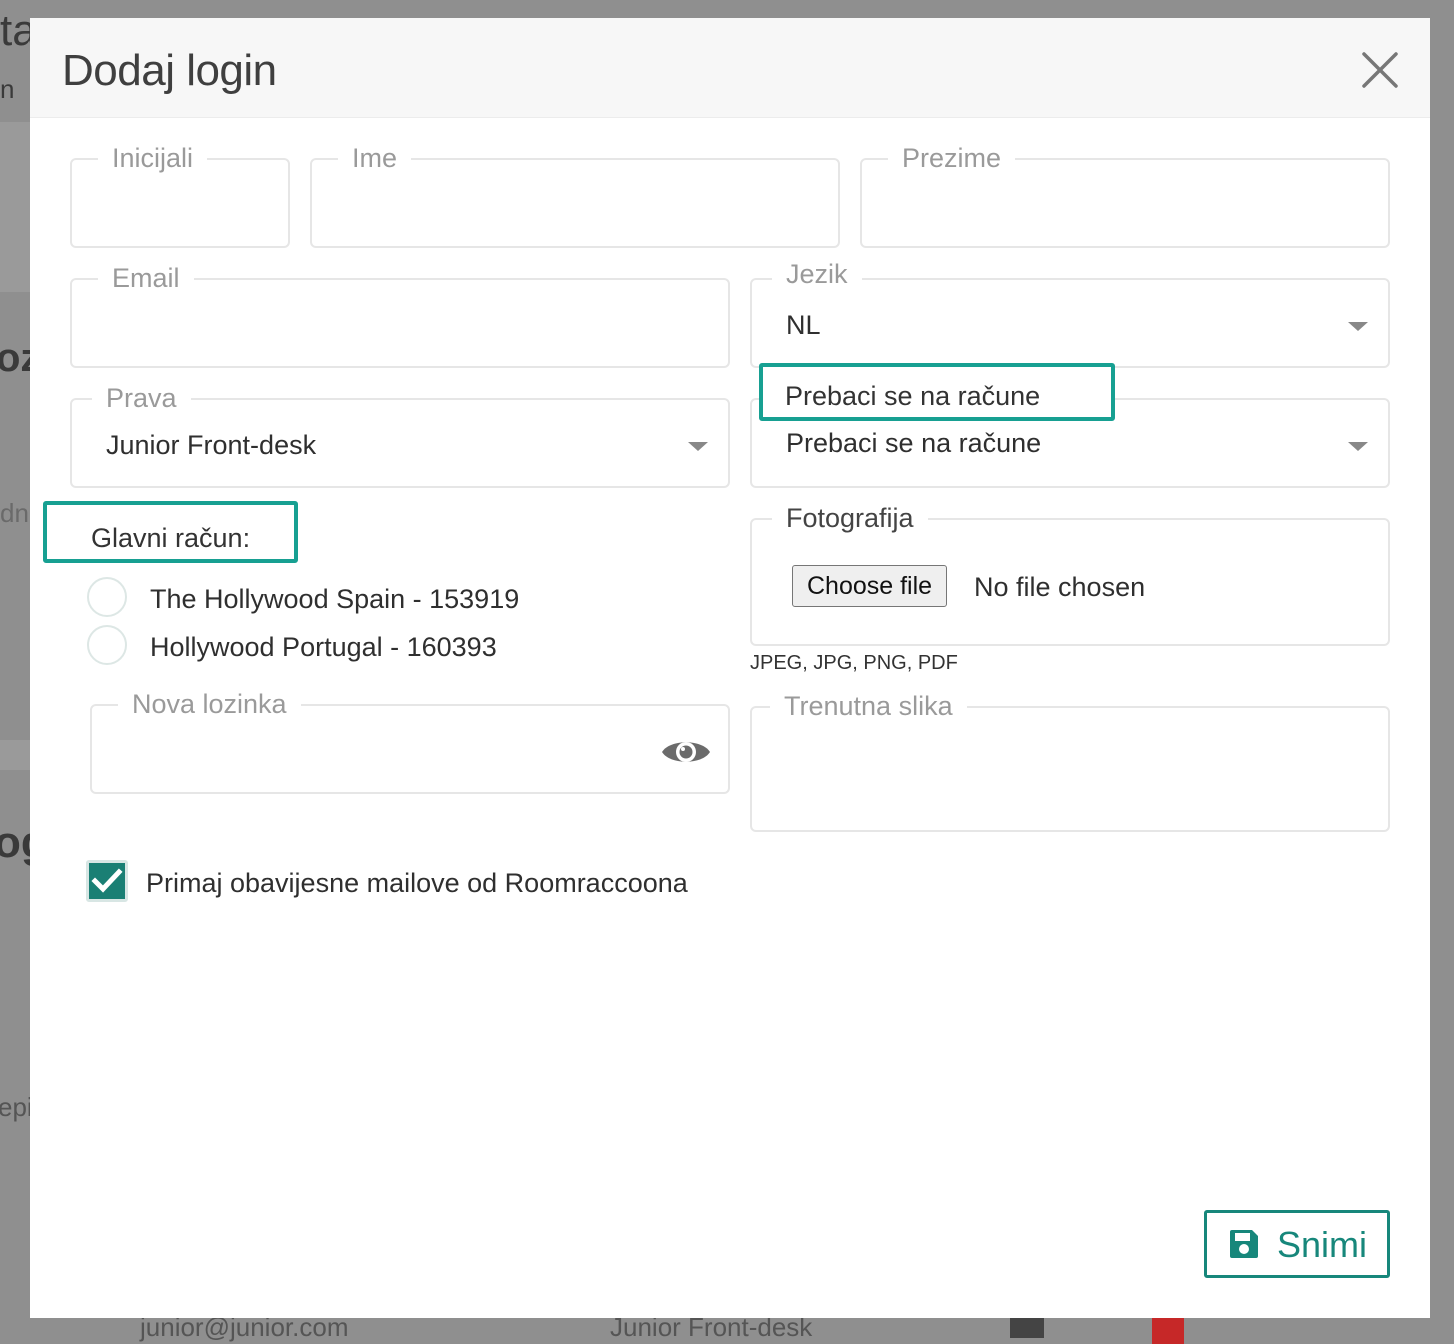 This screenshot has height=1344, width=1454. I want to click on background-mail-icon, so click(1027, 1328).